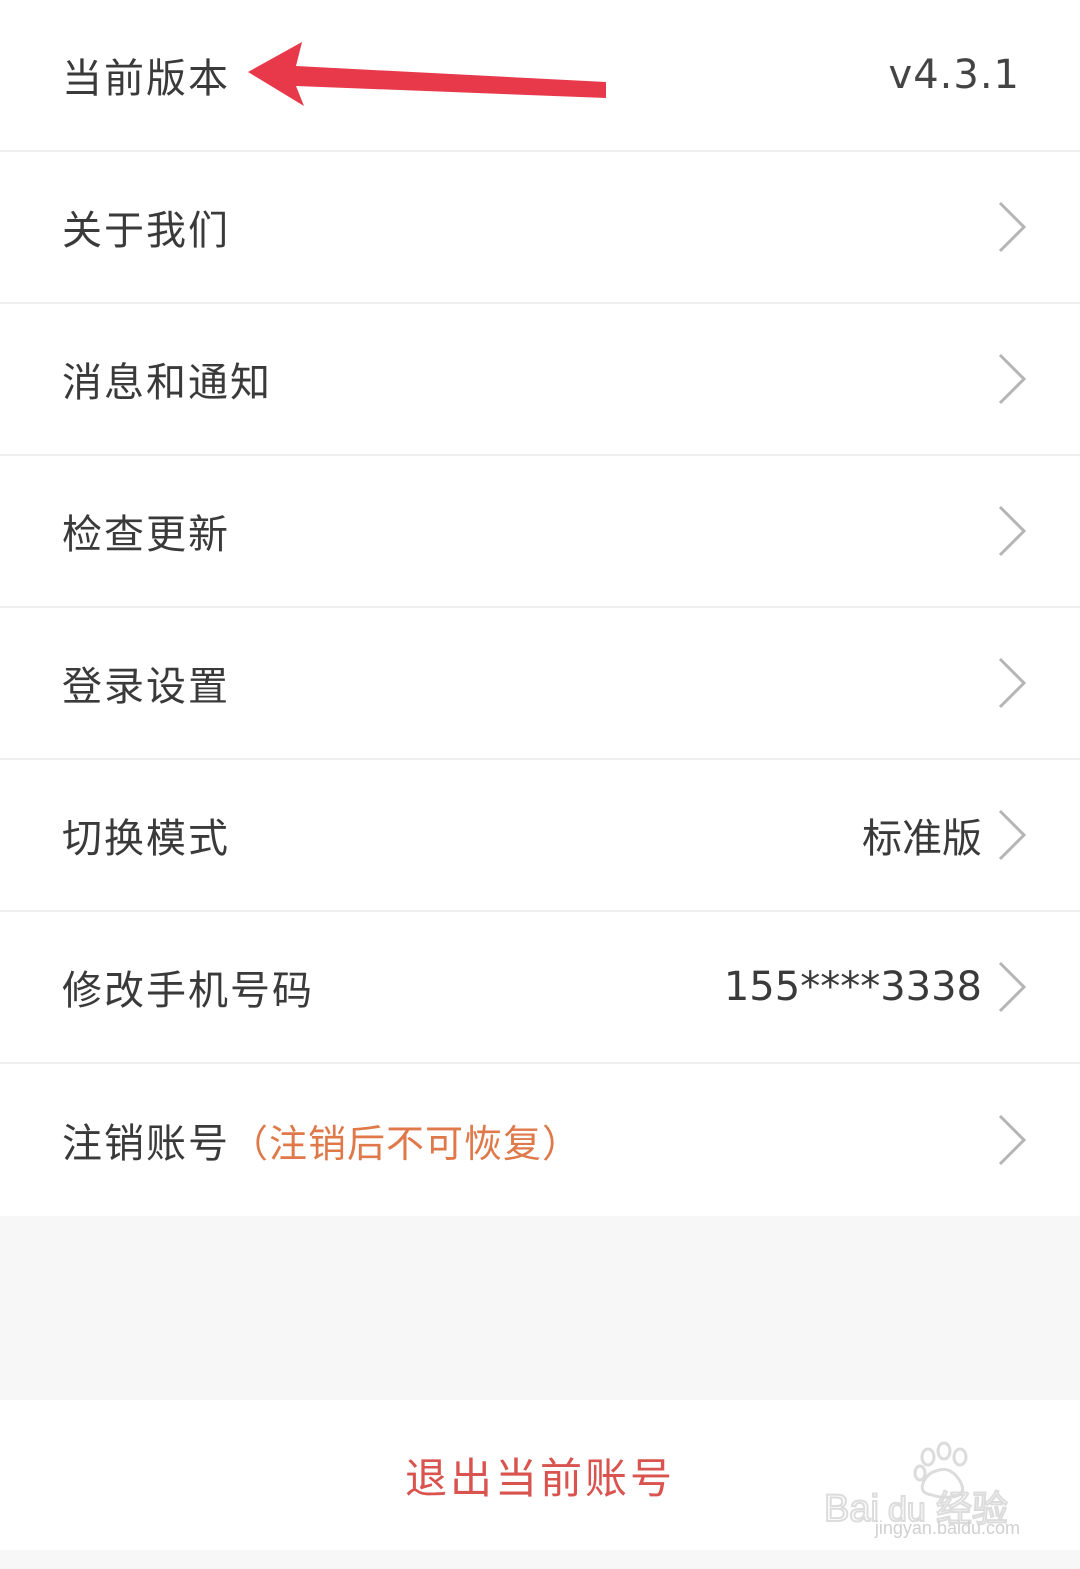 This screenshot has height=1569, width=1080. What do you see at coordinates (146, 79) in the screenshot?
I see `current-version-label: 当前版本` at bounding box center [146, 79].